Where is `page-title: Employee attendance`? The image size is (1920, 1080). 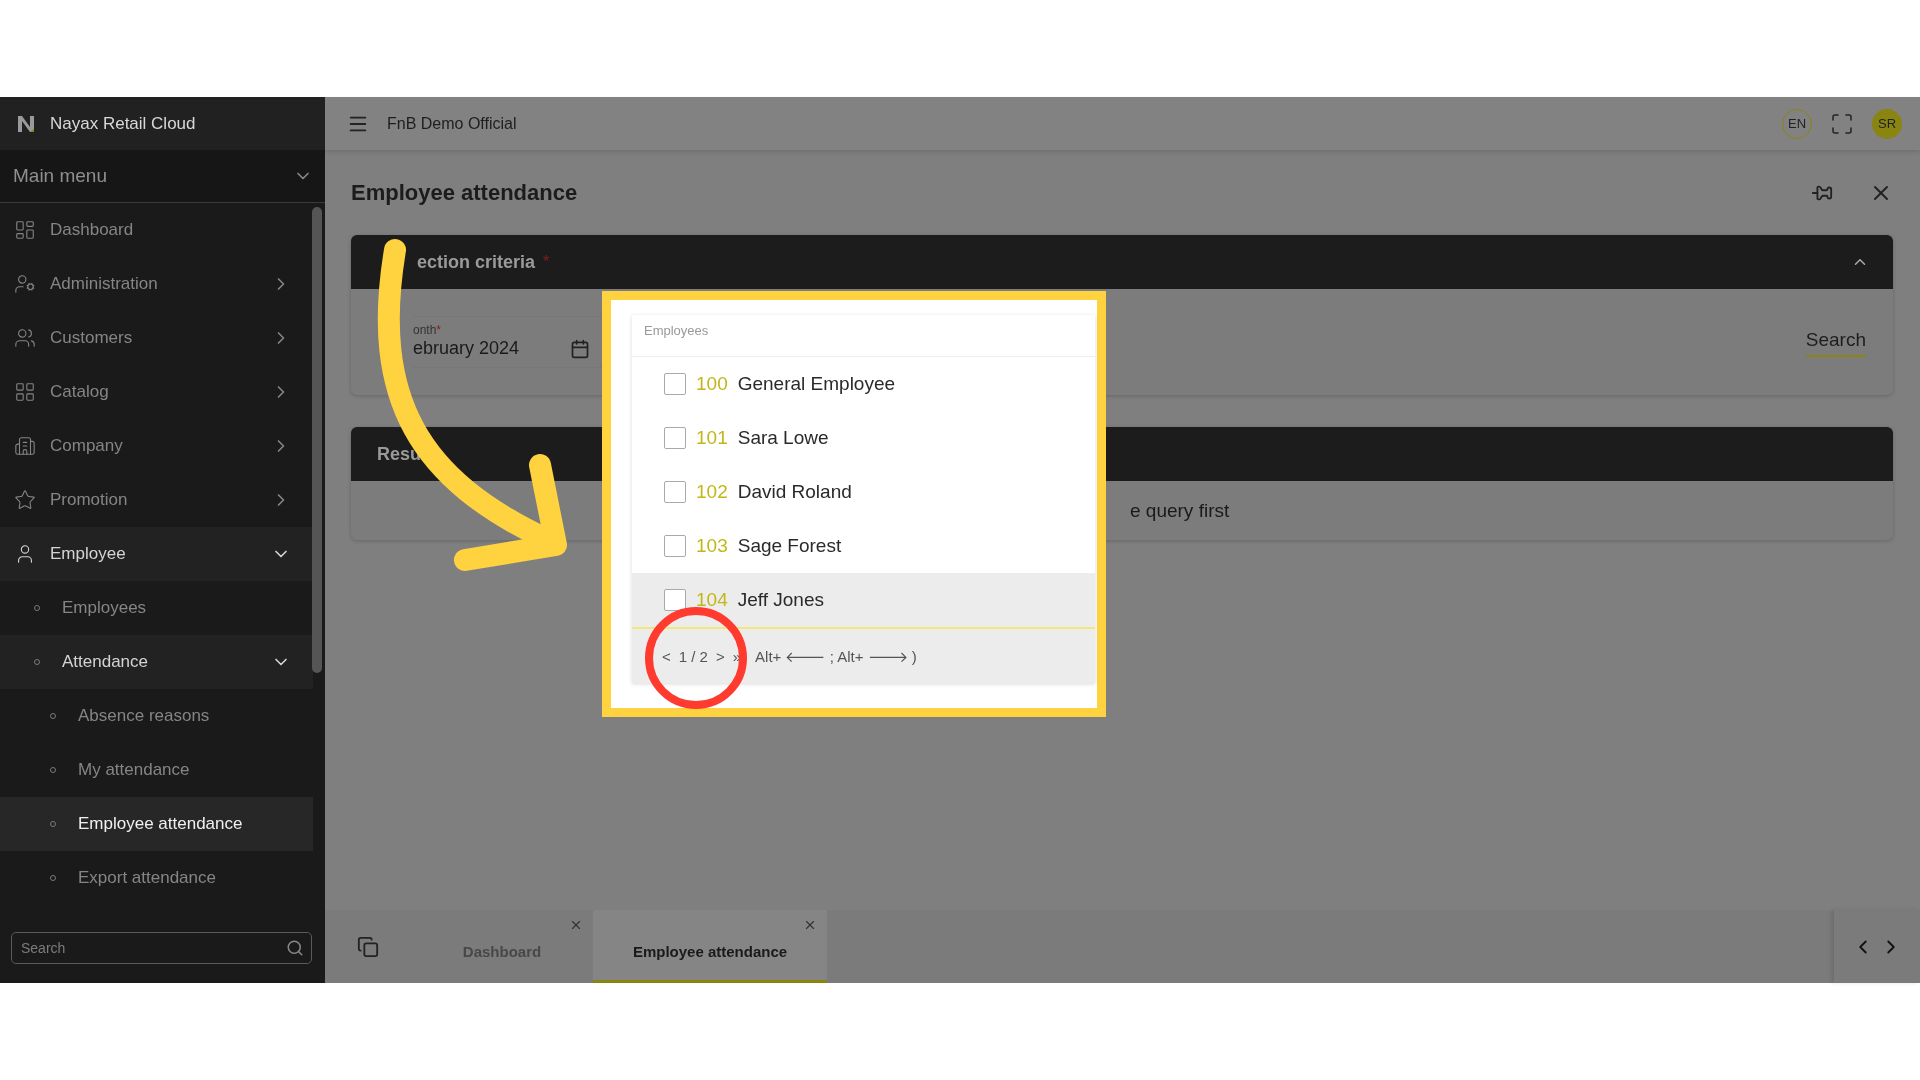 page-title: Employee attendance is located at coordinates (465, 192).